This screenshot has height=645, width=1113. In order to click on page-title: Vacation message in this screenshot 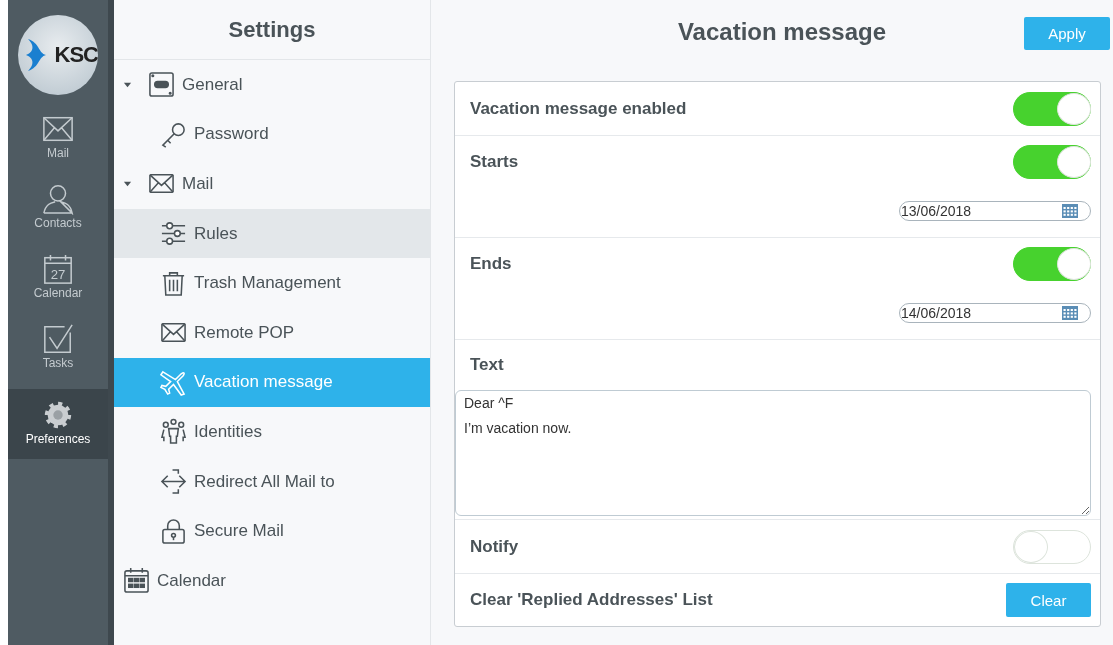, I will do `click(782, 32)`.